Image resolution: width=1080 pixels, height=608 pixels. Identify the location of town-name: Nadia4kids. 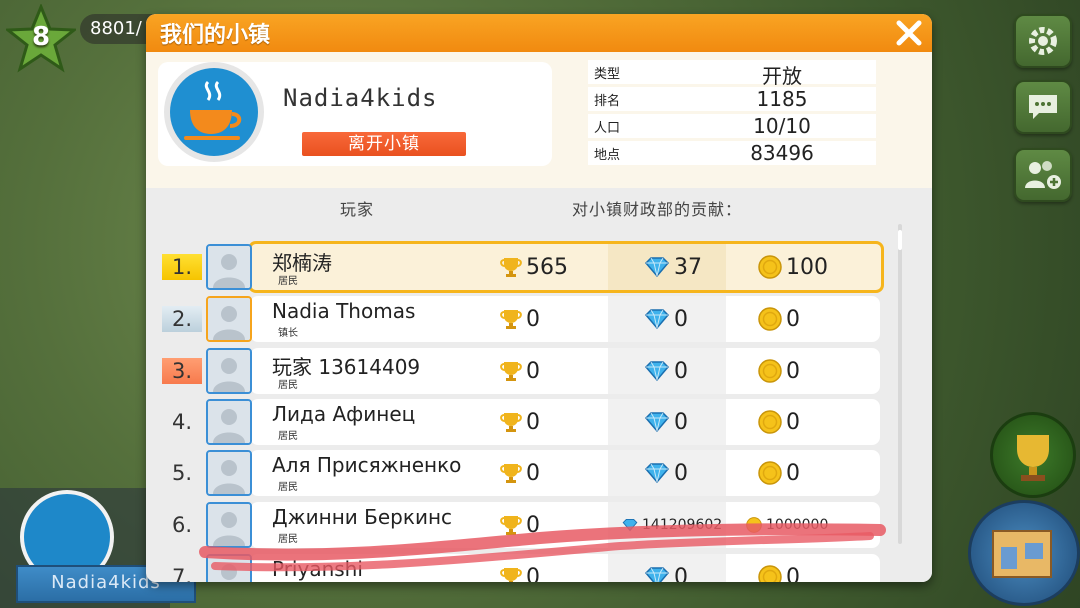
(360, 98).